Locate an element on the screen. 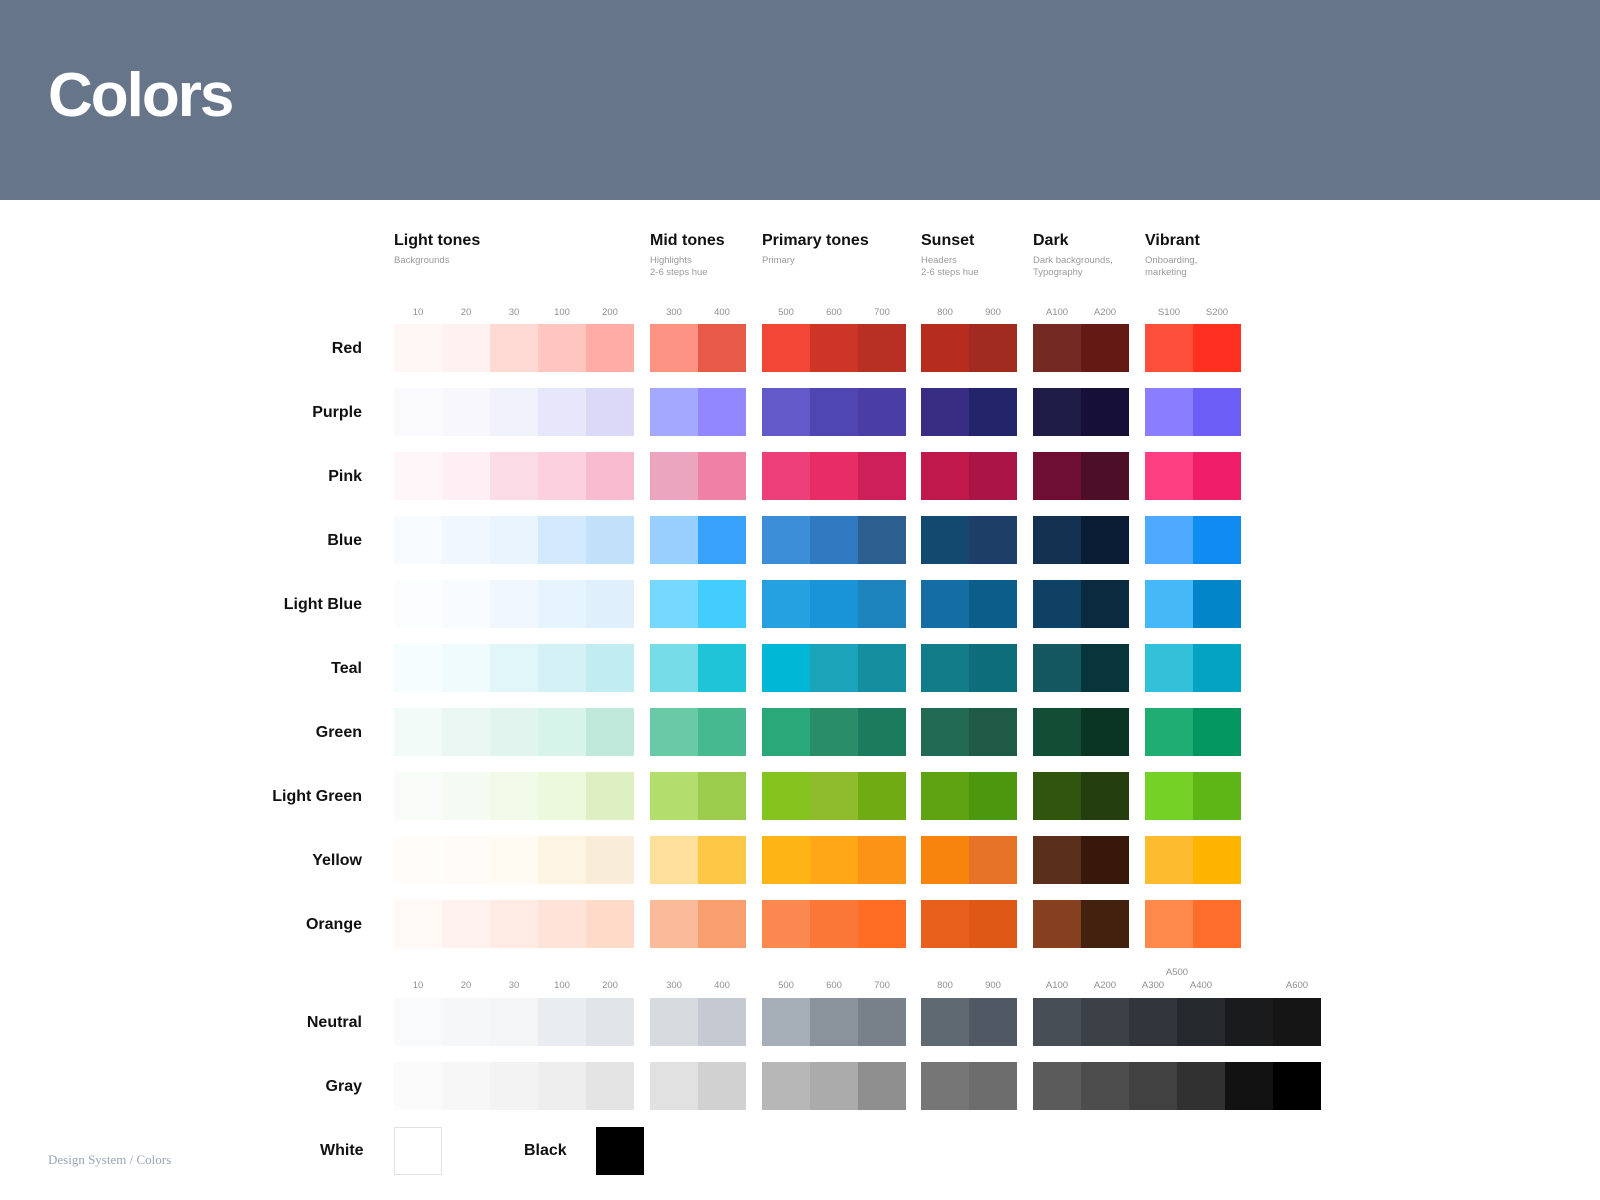 This screenshot has height=1200, width=1600. swatch-black is located at coordinates (620, 1151).